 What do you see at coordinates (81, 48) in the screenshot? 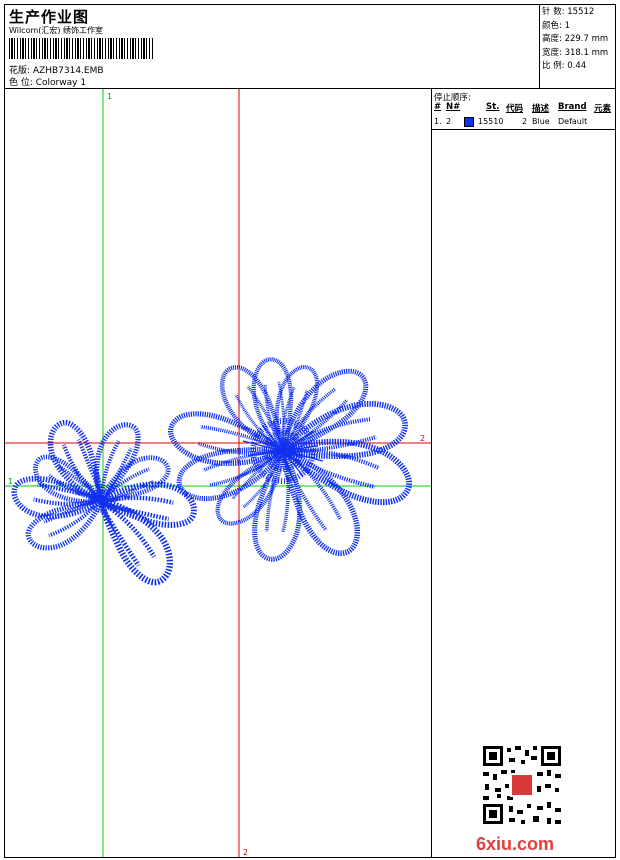
I see `barcode` at bounding box center [81, 48].